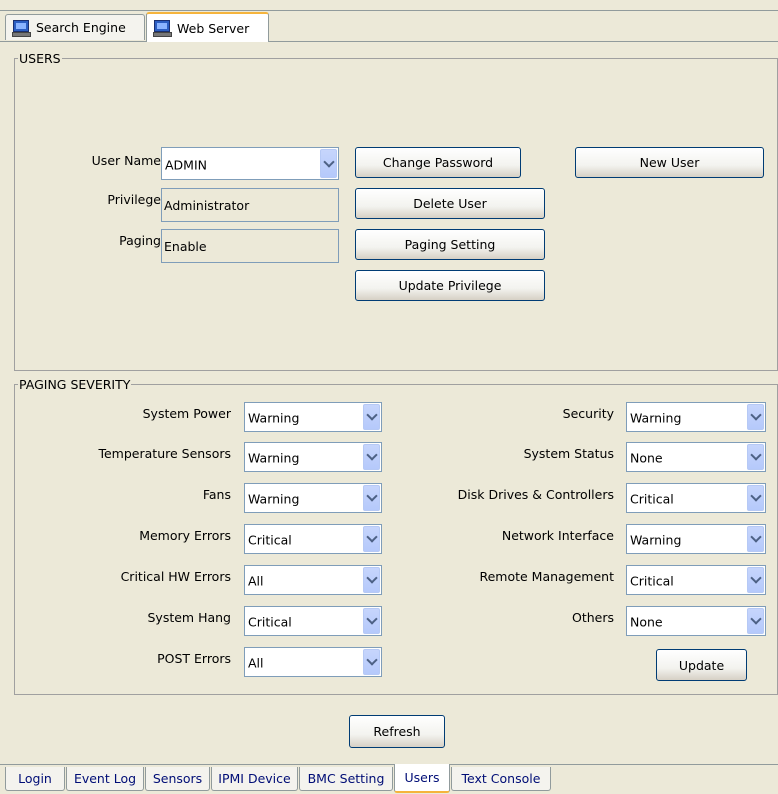 The image size is (778, 794). I want to click on severity-label: Network Interface, so click(557, 535).